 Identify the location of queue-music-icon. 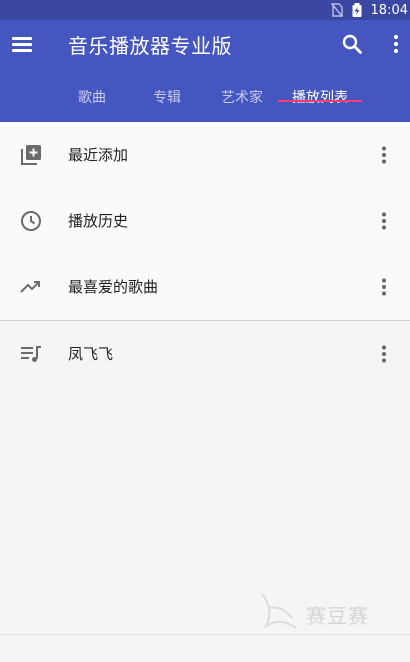
(31, 354).